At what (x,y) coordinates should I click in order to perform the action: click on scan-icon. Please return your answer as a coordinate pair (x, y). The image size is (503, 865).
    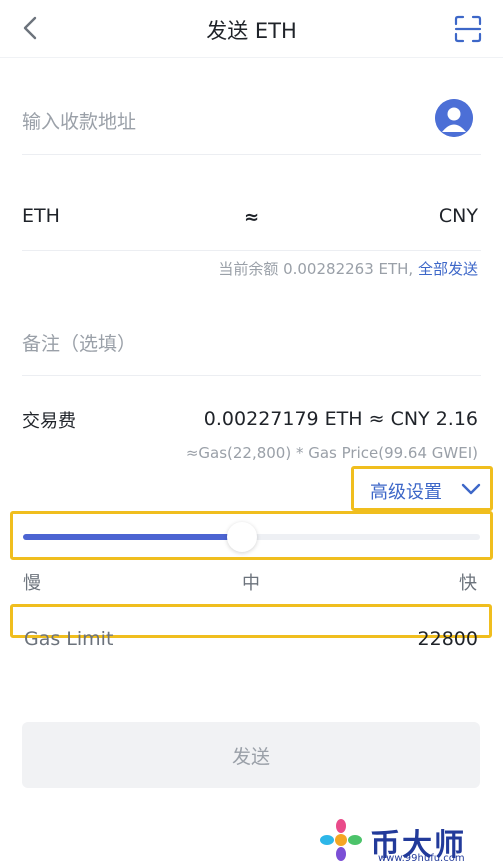
    Looking at the image, I should click on (468, 29).